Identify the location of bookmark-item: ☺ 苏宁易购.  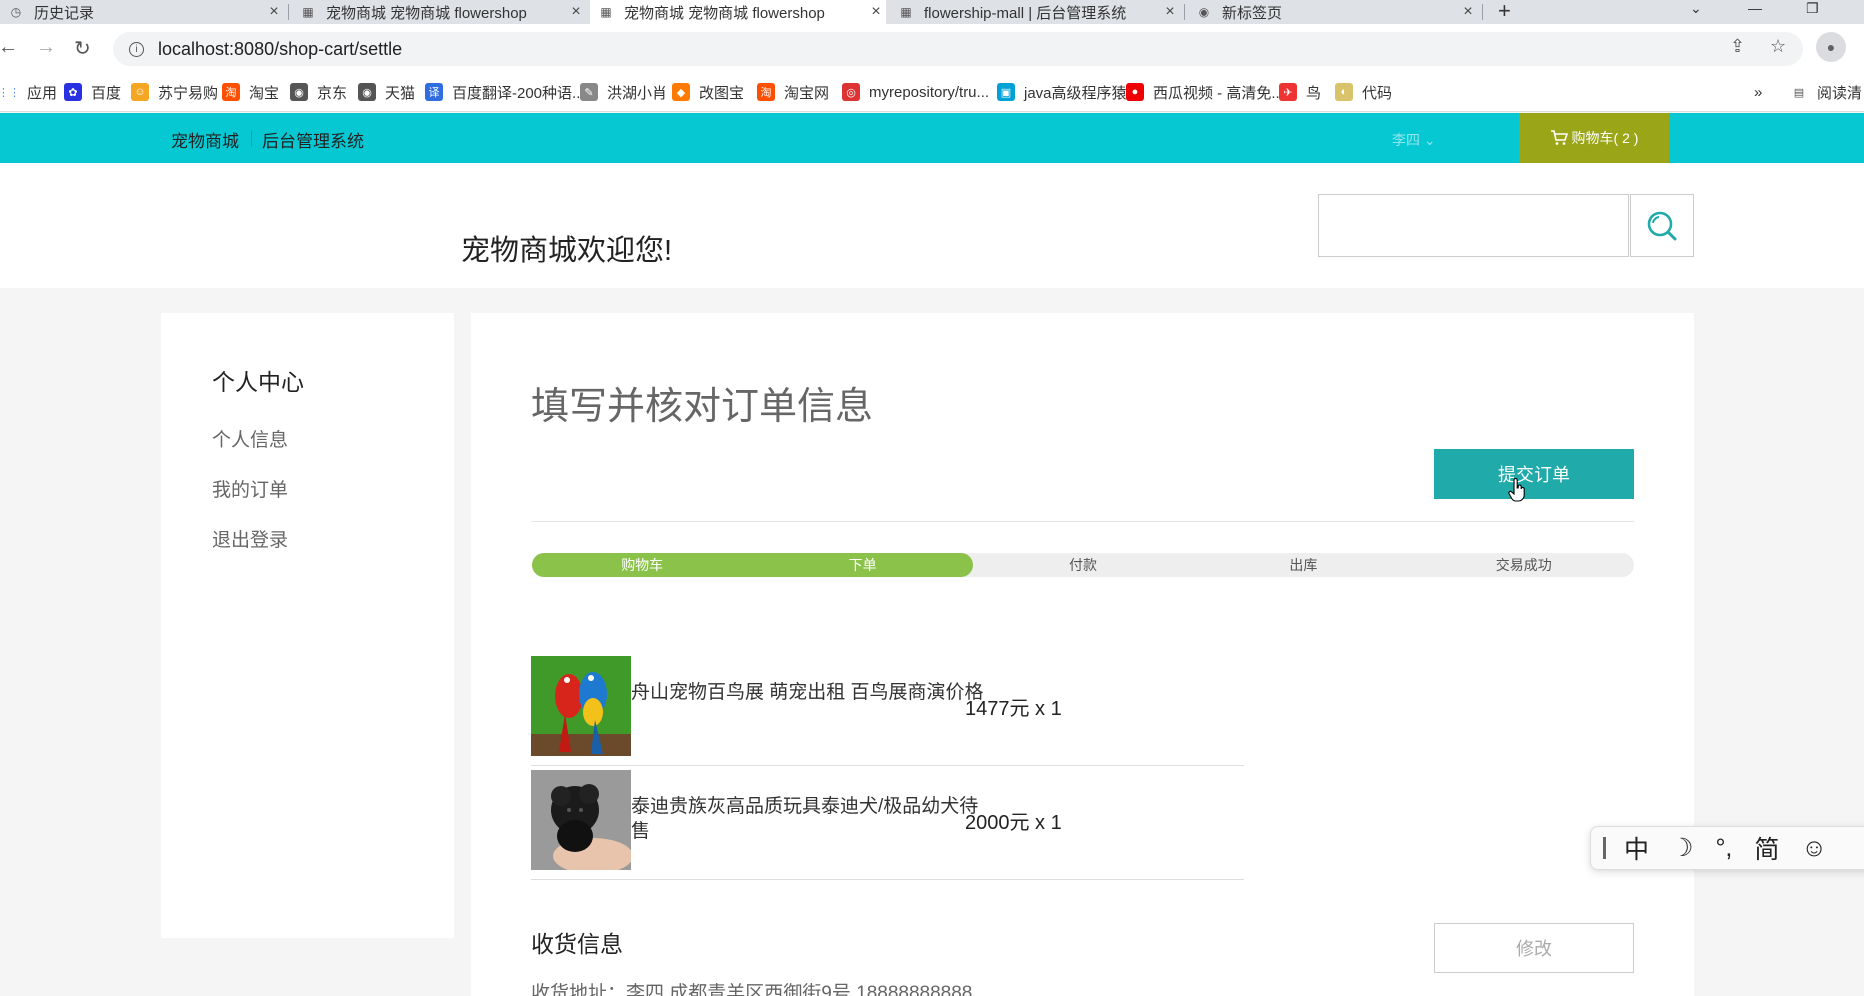
(174, 92).